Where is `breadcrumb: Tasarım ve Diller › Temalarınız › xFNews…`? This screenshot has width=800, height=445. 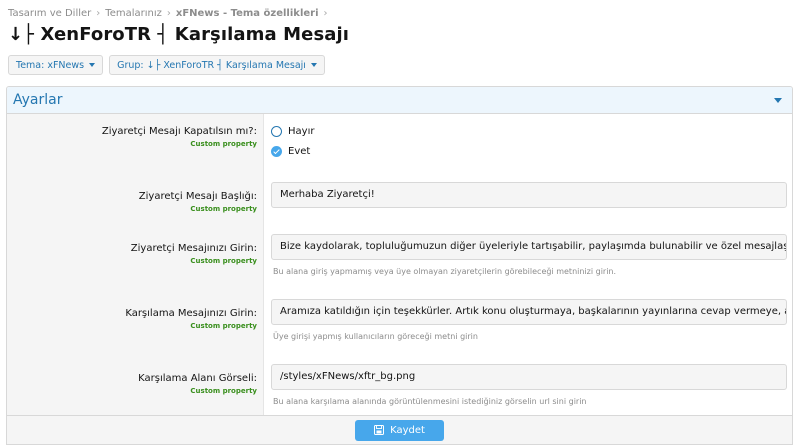 breadcrumb: Tasarım ve Diller › Temalarınız › xFNews… is located at coordinates (170, 13).